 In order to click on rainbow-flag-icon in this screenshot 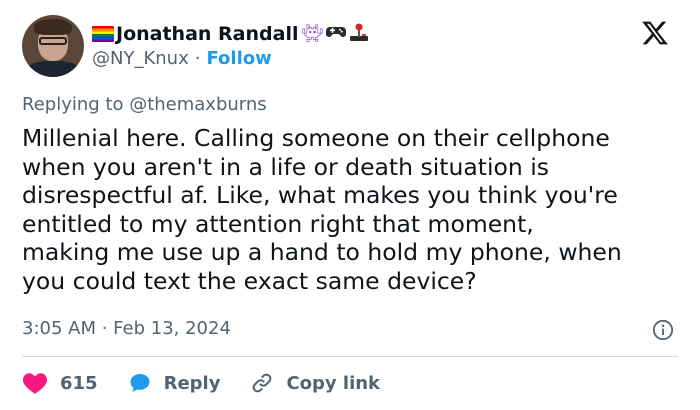, I will do `click(103, 34)`.